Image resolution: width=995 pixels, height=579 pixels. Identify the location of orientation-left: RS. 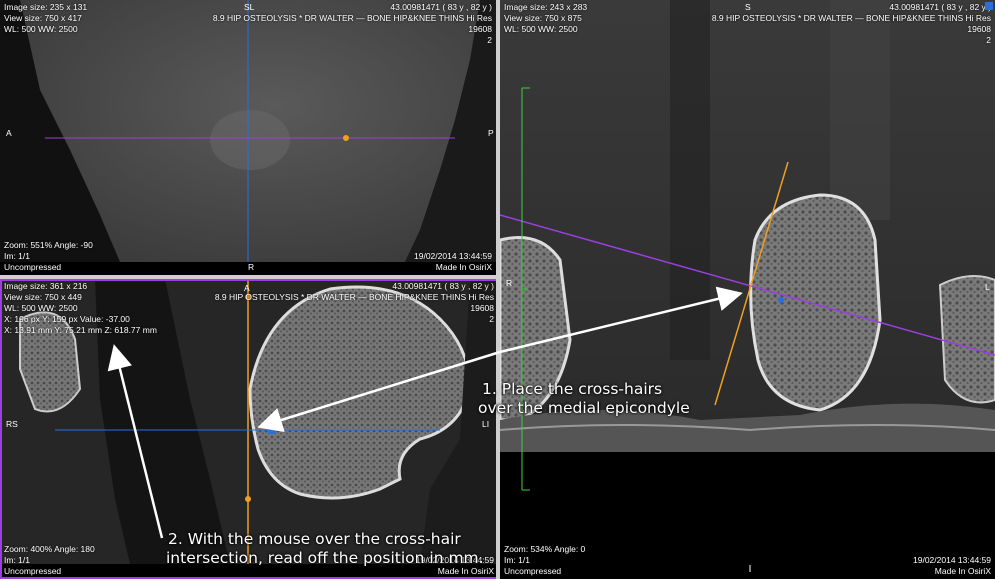
(12, 424).